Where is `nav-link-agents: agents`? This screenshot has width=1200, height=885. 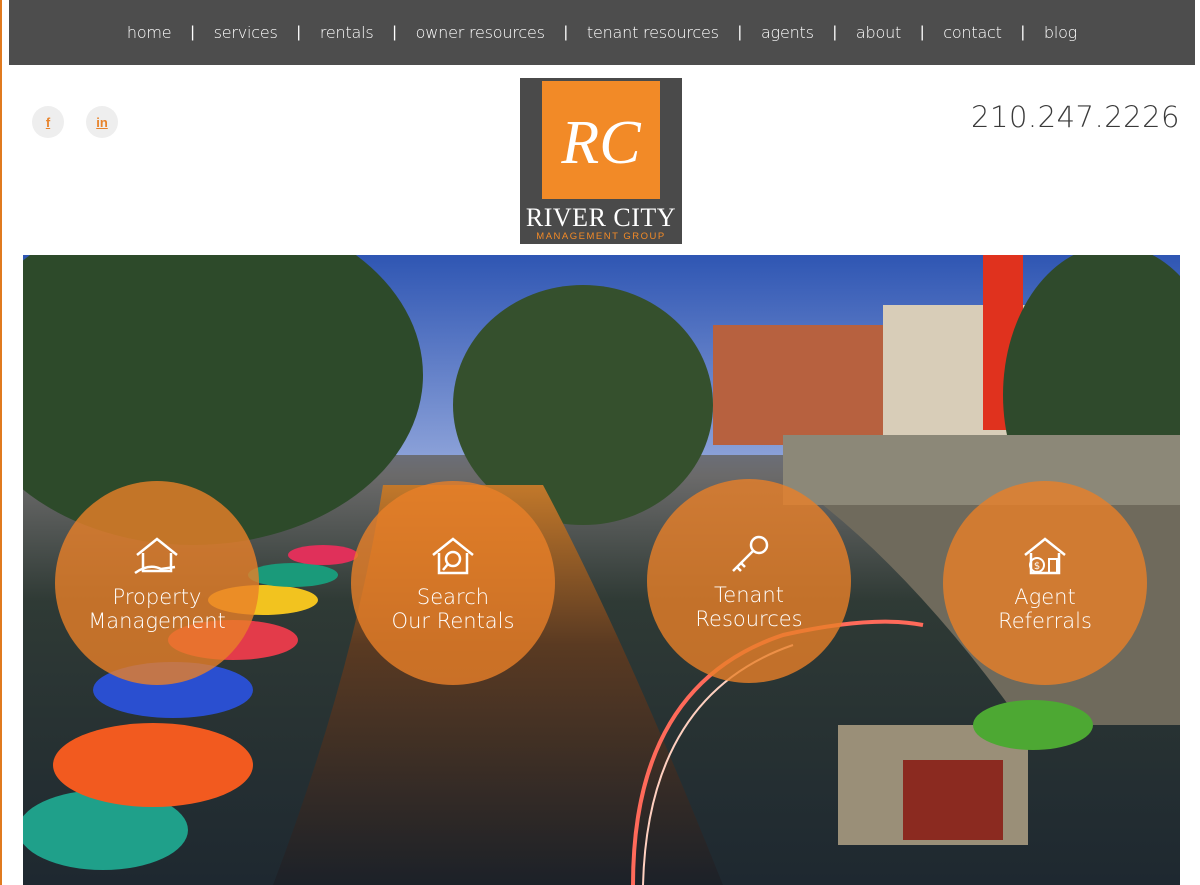 nav-link-agents: agents is located at coordinates (787, 32).